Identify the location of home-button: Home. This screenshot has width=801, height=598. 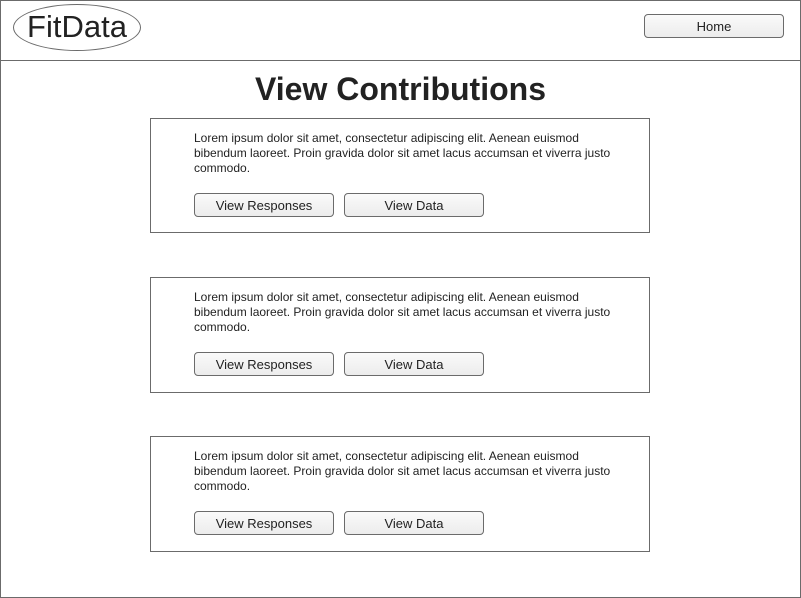
(714, 26).